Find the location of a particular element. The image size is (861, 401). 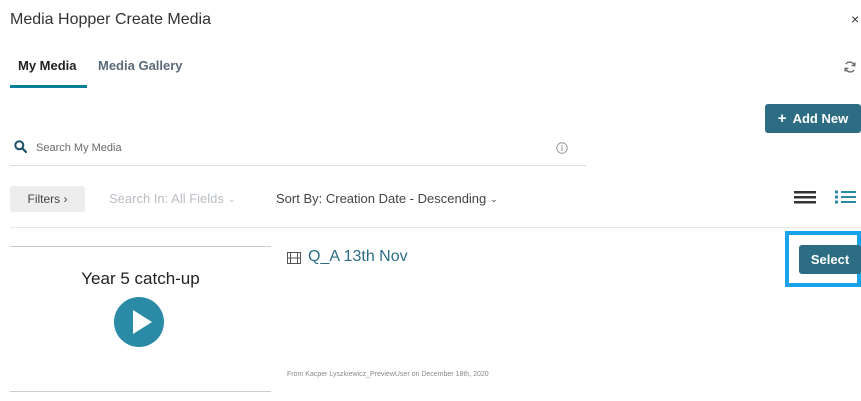

select-button: Select is located at coordinates (830, 259).